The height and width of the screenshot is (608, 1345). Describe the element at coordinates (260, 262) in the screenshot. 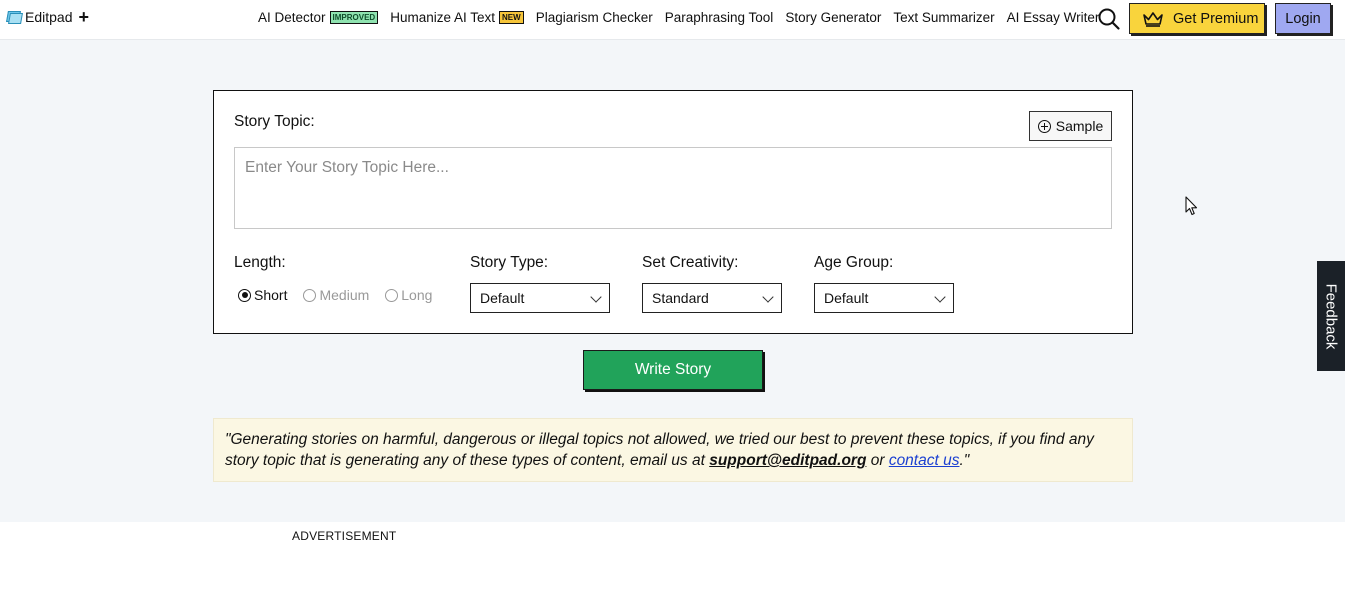

I see `length-label: Length:` at that location.